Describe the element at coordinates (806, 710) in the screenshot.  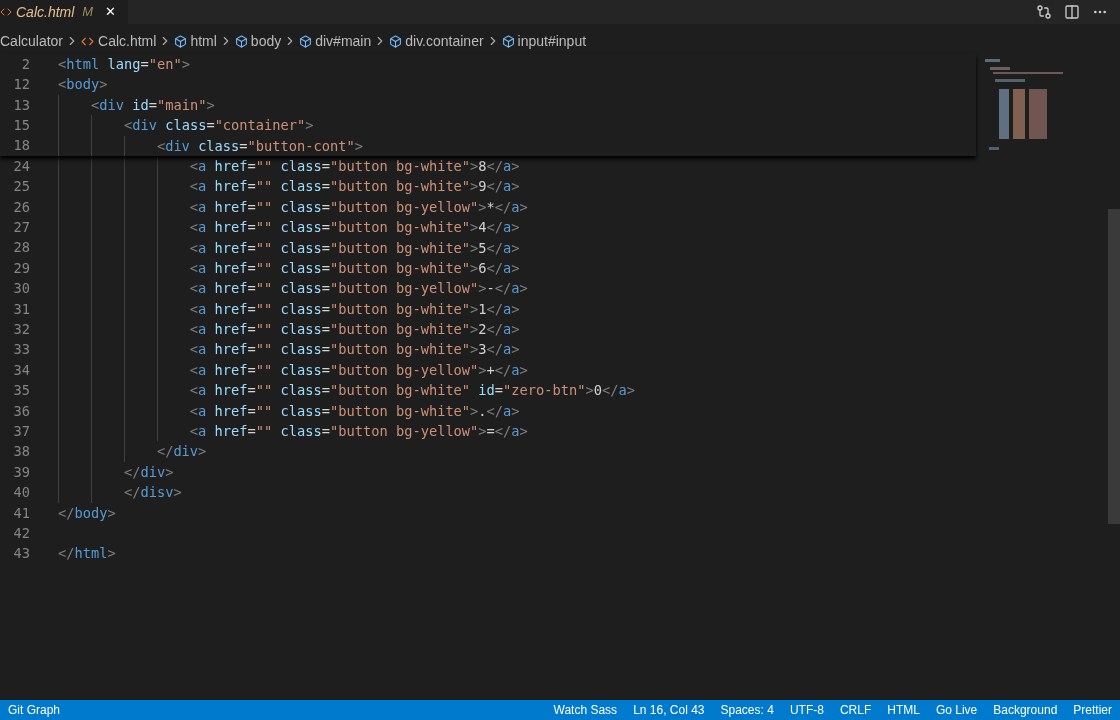
I see `status-item: UTF-8` at that location.